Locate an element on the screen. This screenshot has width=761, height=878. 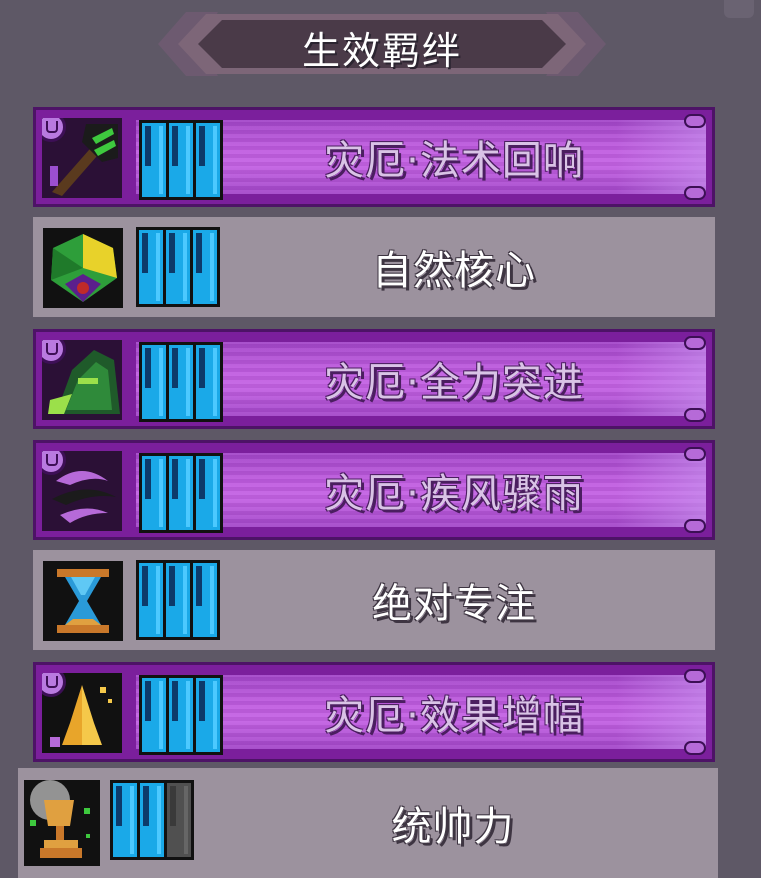
bond-name: 统帅力 is located at coordinates (453, 827).